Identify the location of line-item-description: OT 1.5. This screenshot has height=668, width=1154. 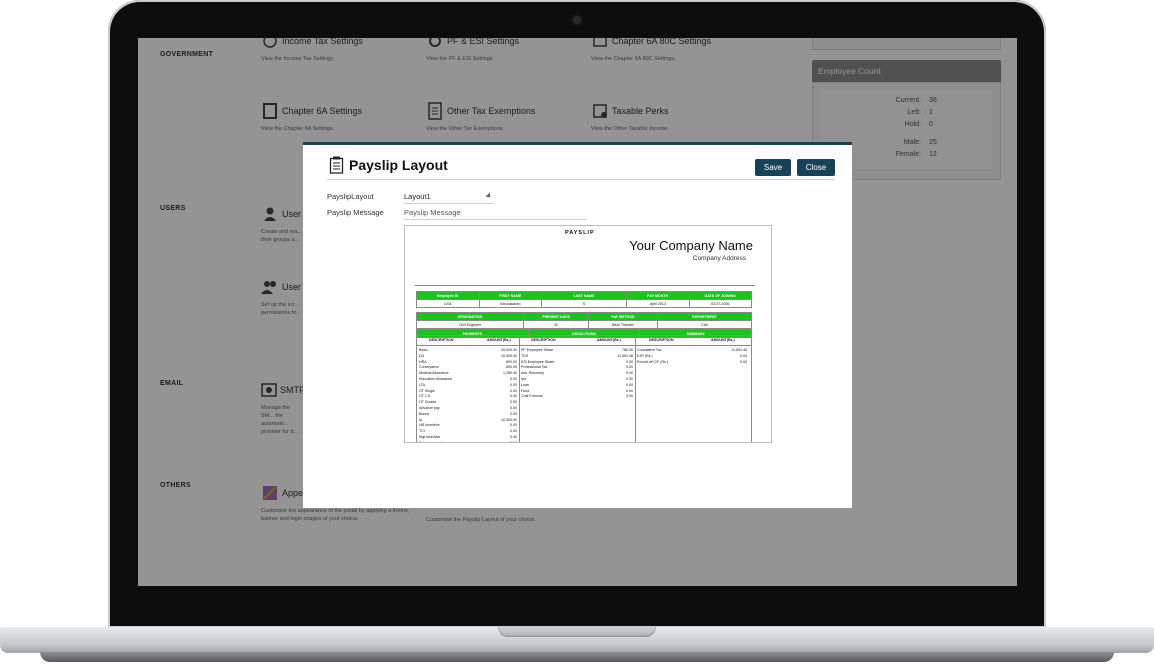
(424, 396).